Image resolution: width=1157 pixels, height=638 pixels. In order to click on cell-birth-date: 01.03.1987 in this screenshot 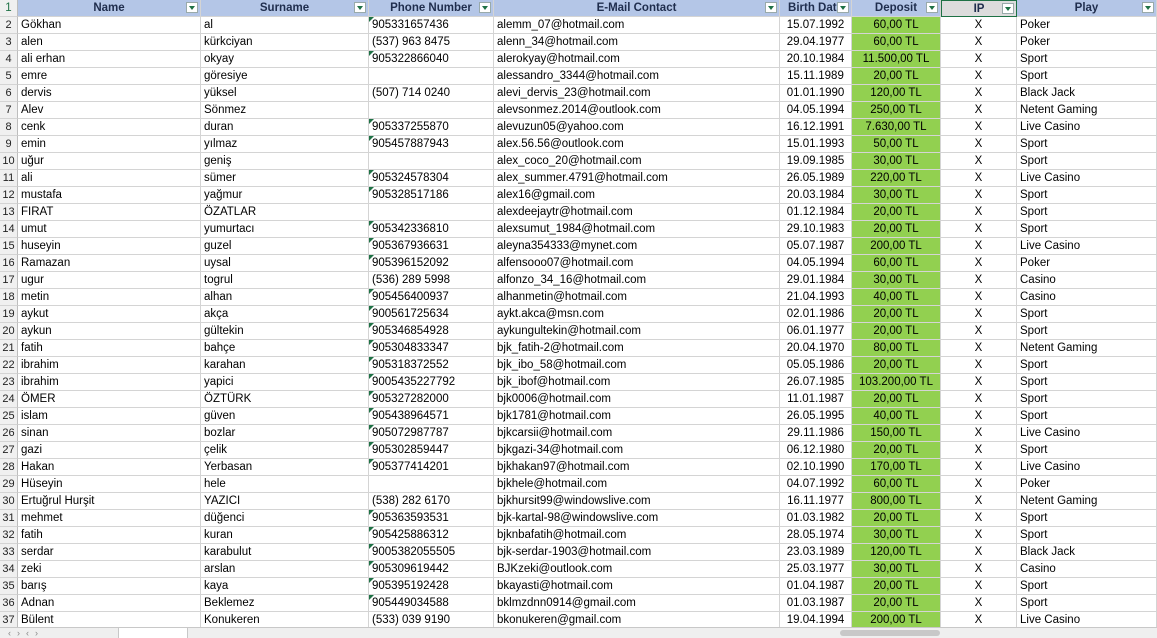, I will do `click(816, 603)`.